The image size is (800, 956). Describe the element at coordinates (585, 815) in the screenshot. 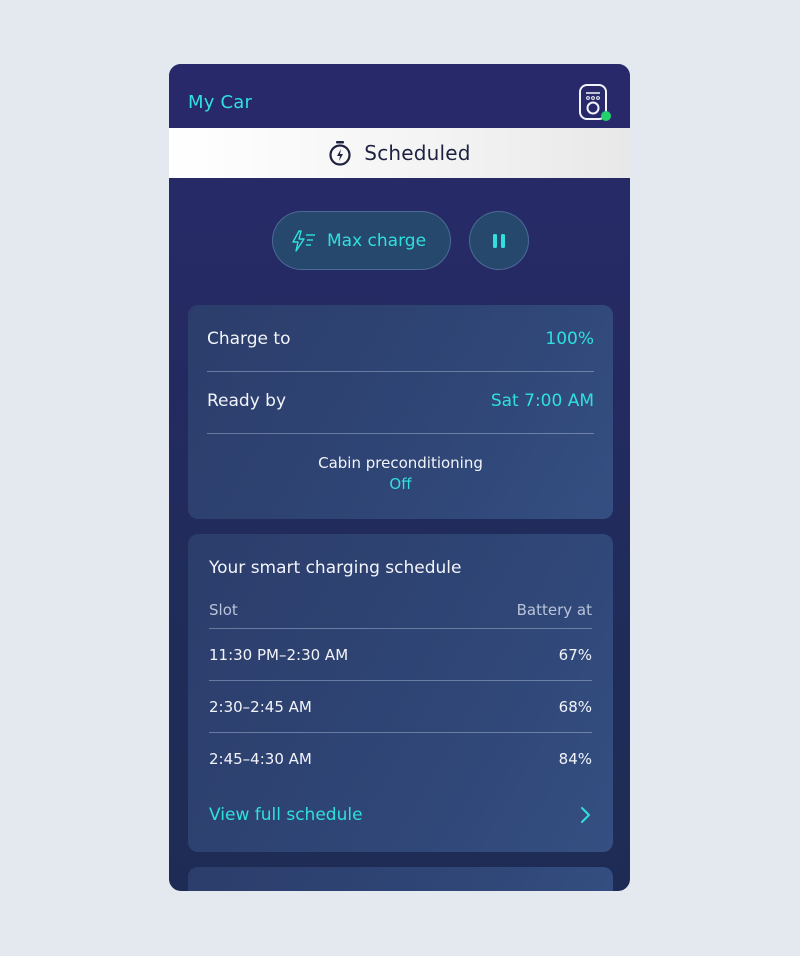

I see `chevron-right-icon` at that location.